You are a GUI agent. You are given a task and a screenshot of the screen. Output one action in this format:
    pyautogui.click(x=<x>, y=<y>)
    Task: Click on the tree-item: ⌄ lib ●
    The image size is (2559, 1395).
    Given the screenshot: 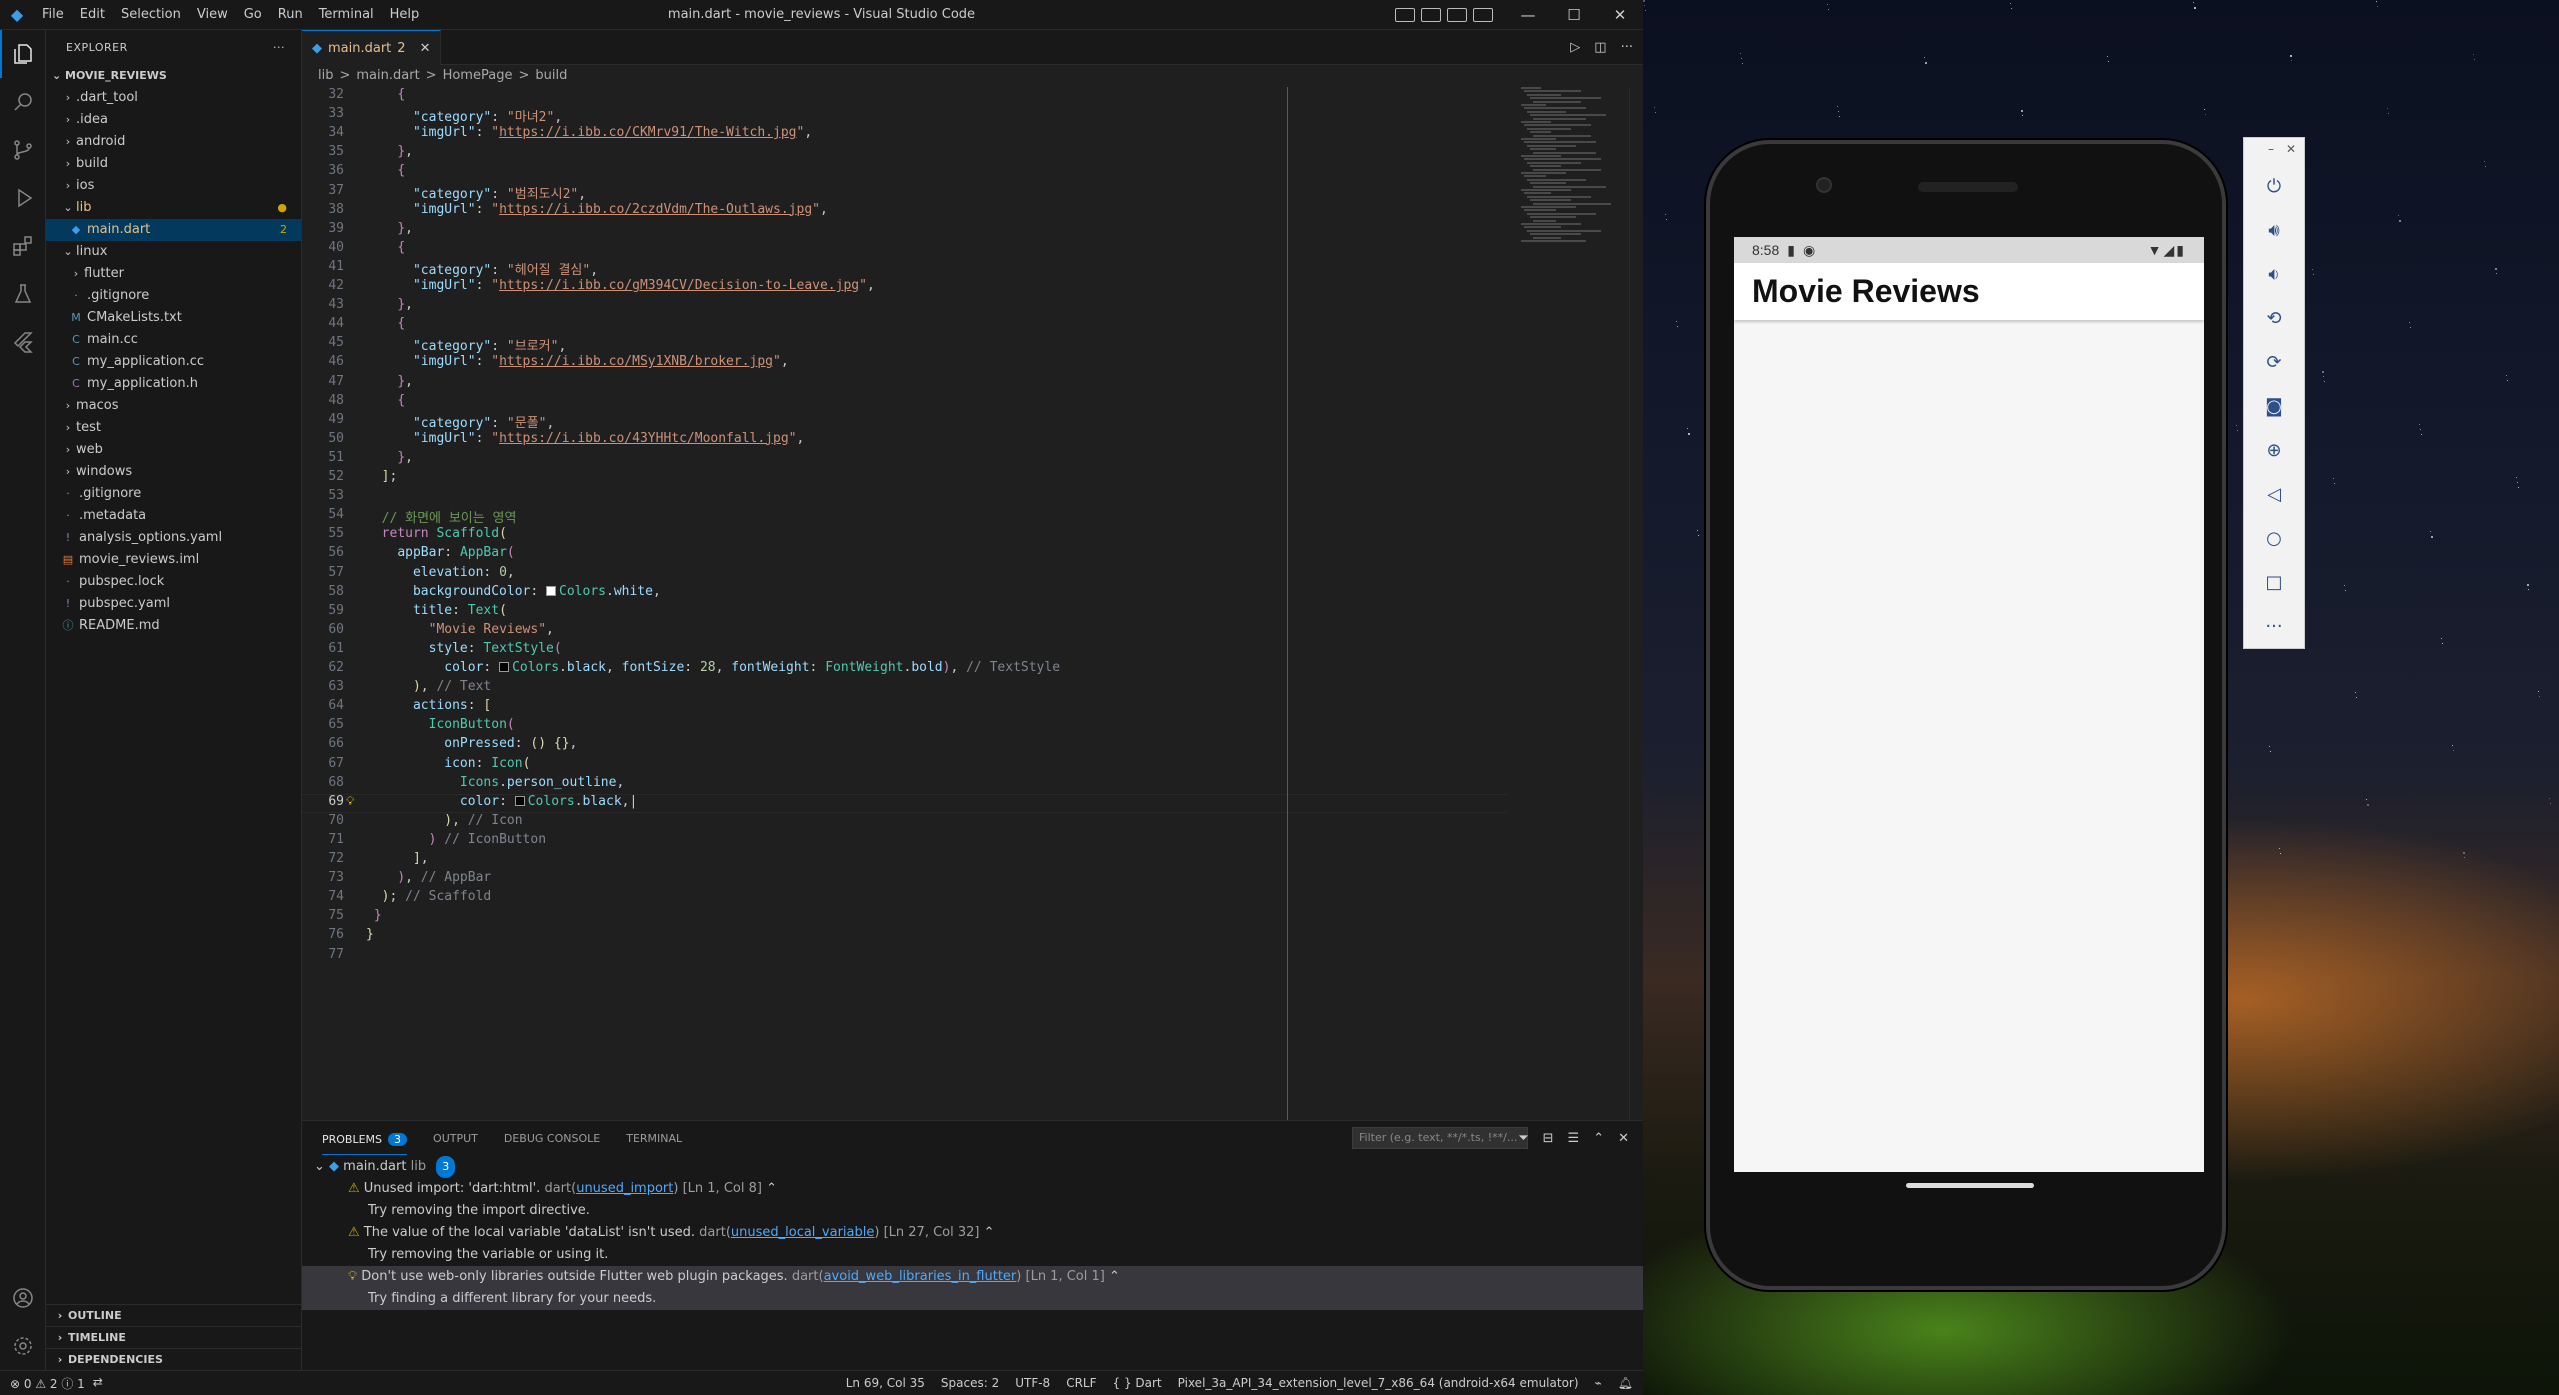 What is the action you would take?
    pyautogui.click(x=173, y=208)
    